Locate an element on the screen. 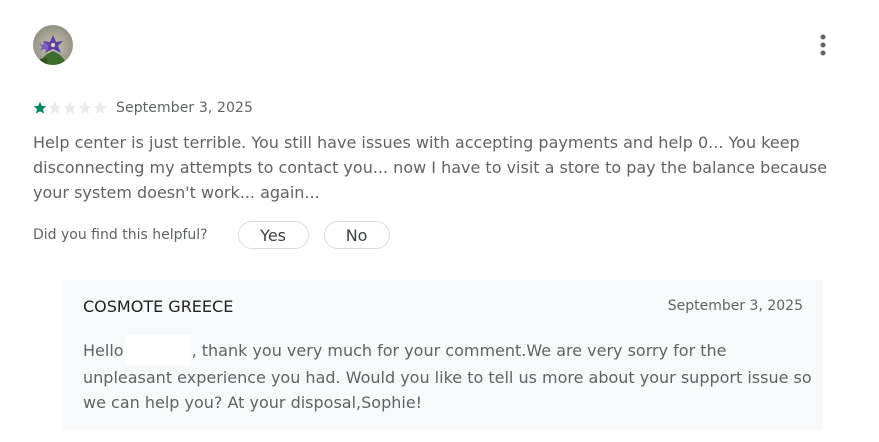 This screenshot has height=442, width=879. reply-date: September 3, 2025 is located at coordinates (735, 306).